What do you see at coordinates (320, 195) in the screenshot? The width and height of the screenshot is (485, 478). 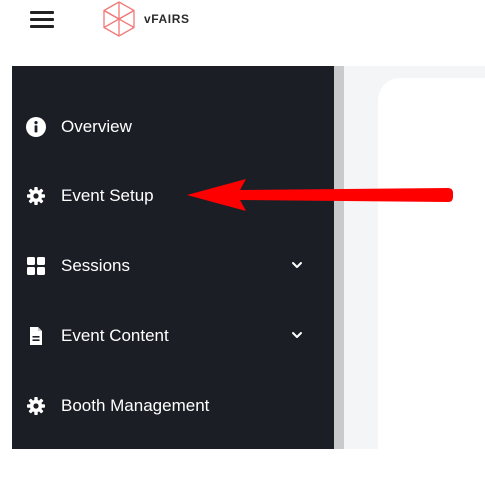 I see `red-arrow-icon` at bounding box center [320, 195].